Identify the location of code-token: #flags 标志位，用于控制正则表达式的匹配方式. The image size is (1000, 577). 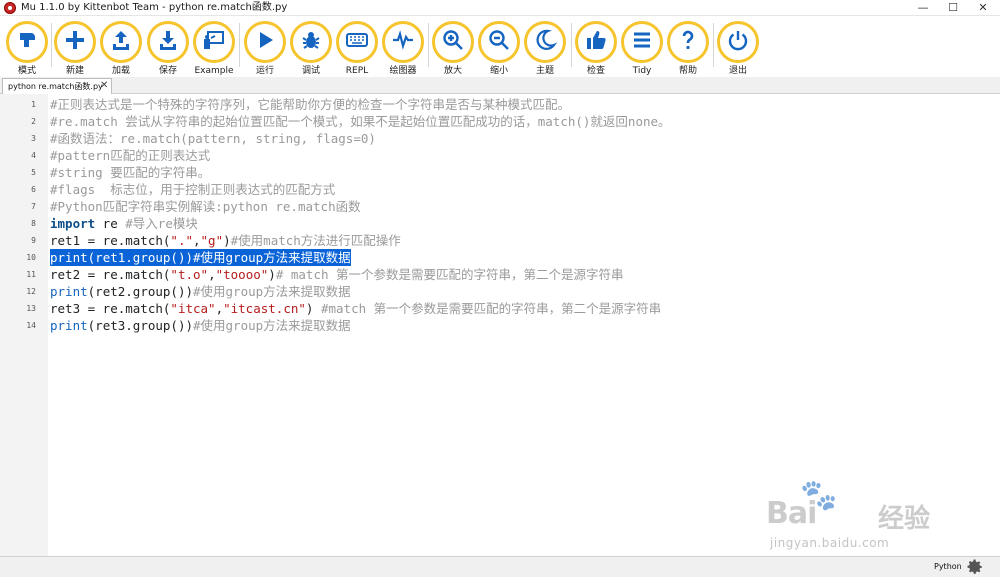
(193, 189).